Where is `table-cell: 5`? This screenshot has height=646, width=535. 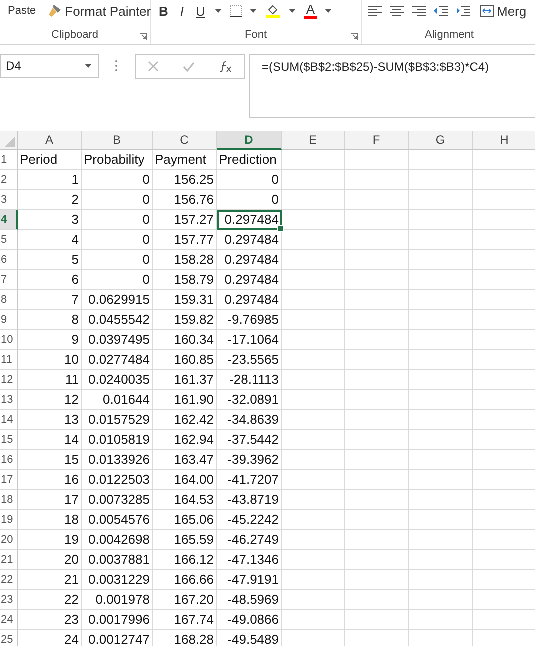
table-cell: 5 is located at coordinates (50, 260).